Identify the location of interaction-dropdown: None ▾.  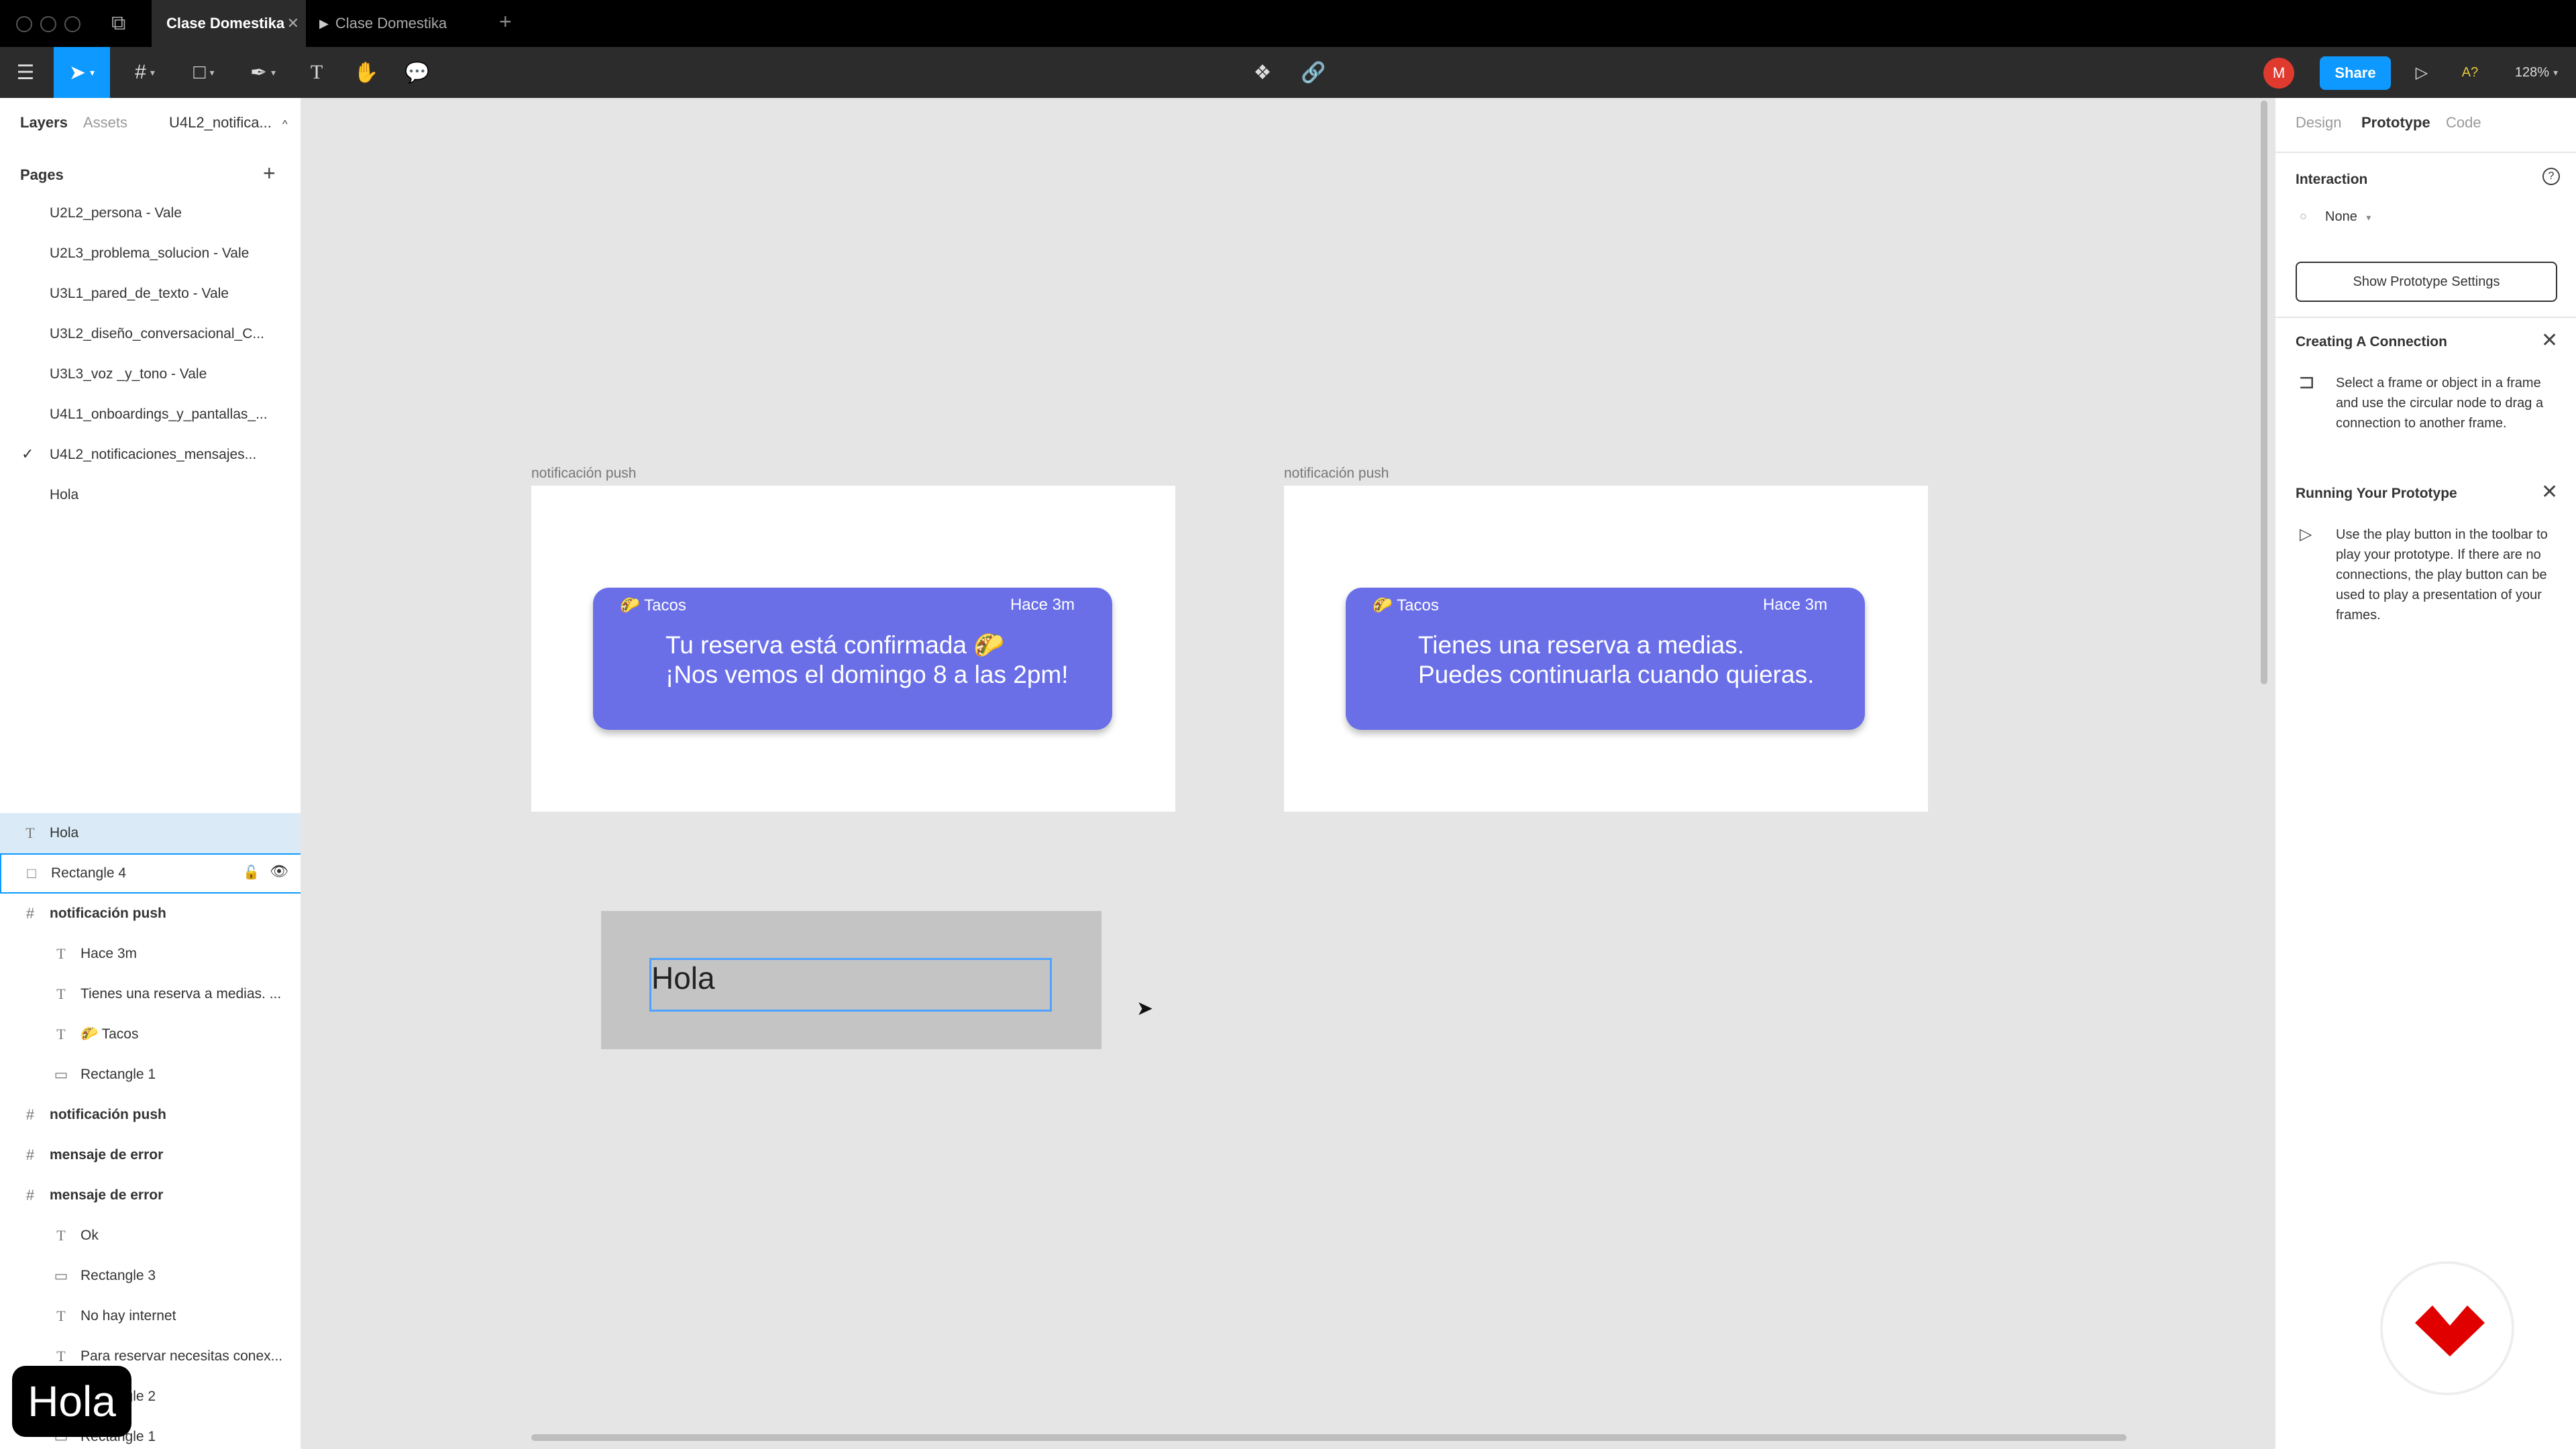
(2348, 217).